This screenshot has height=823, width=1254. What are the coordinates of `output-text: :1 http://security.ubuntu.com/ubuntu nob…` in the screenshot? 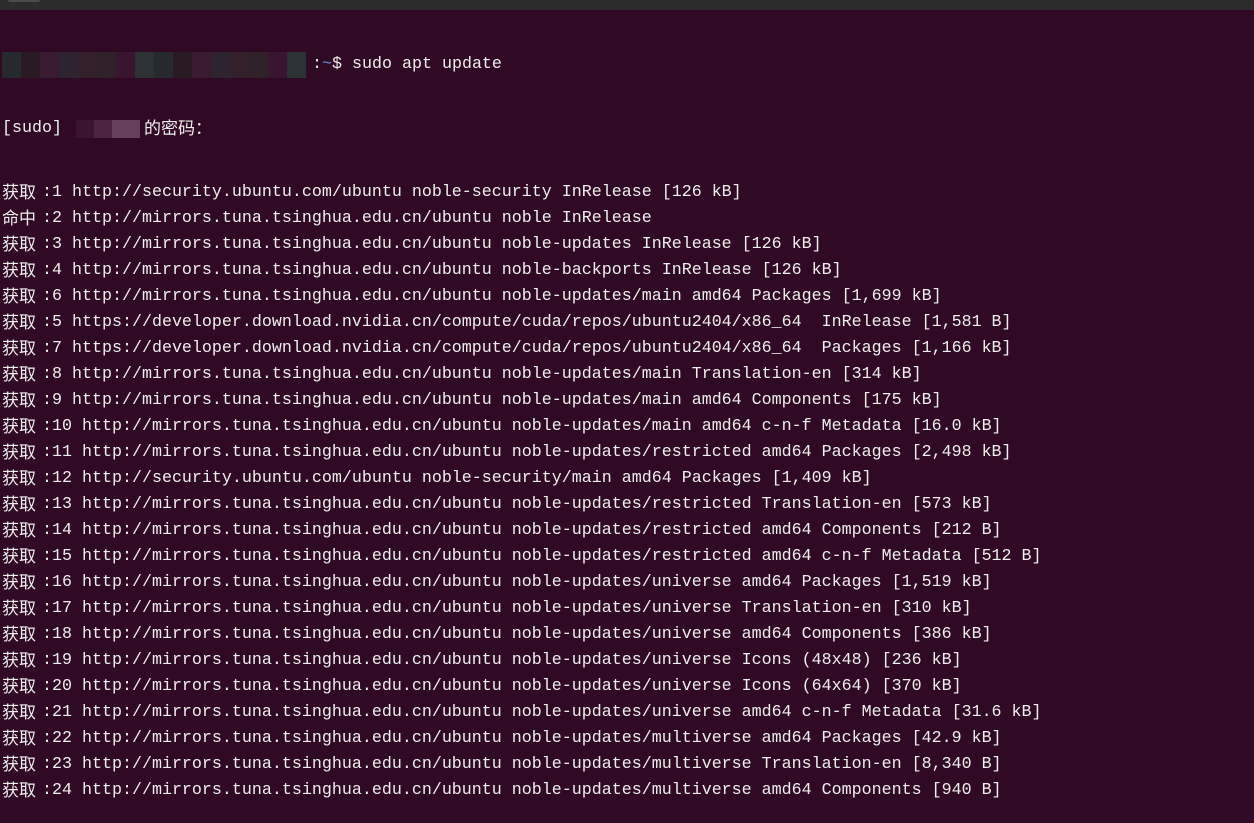 It's located at (392, 192).